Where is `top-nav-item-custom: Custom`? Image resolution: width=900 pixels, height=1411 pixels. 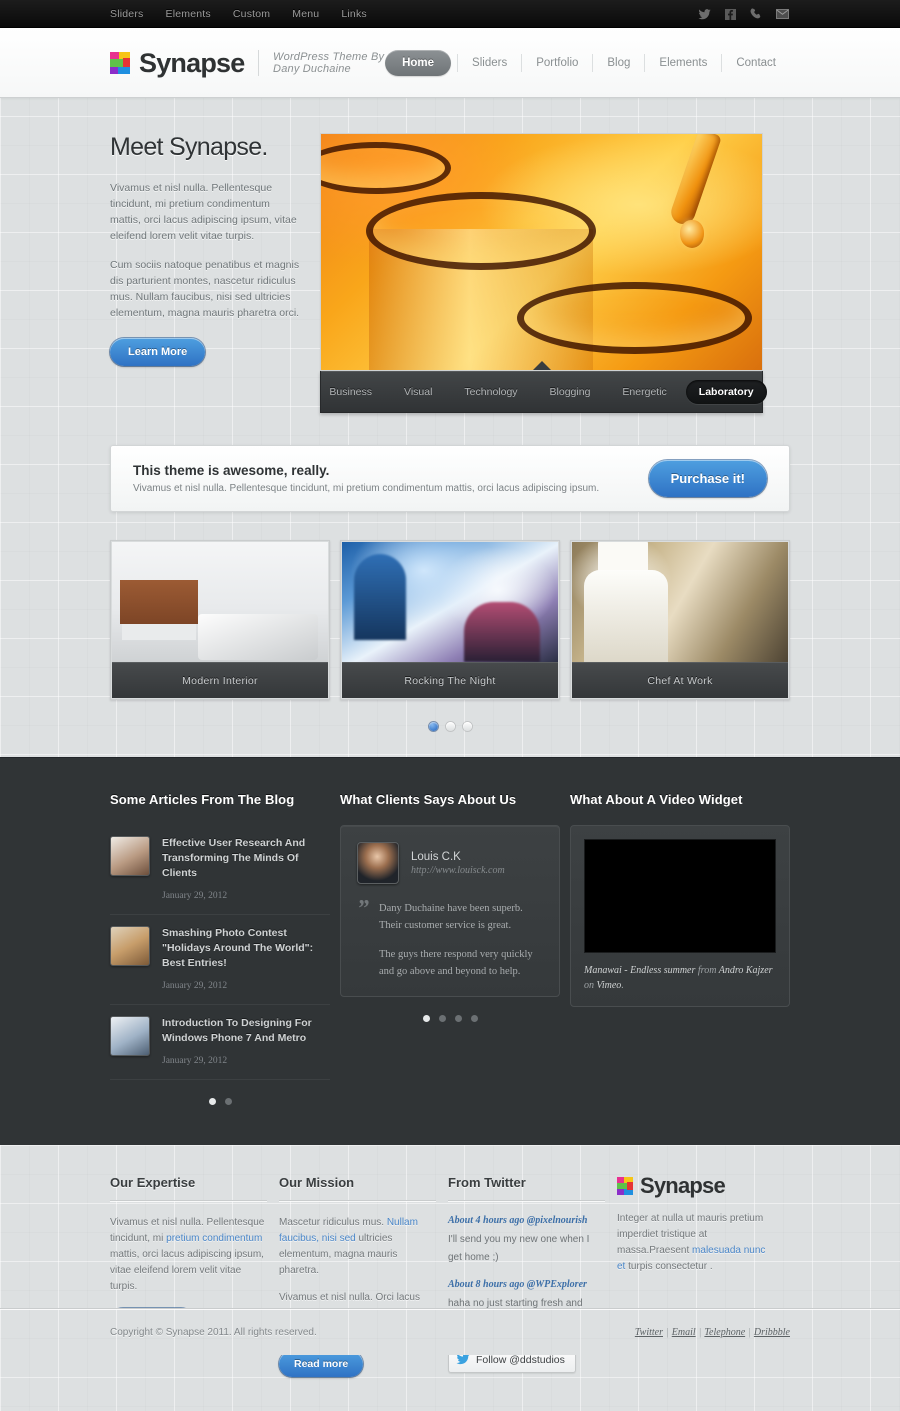
top-nav-item-custom: Custom is located at coordinates (251, 14).